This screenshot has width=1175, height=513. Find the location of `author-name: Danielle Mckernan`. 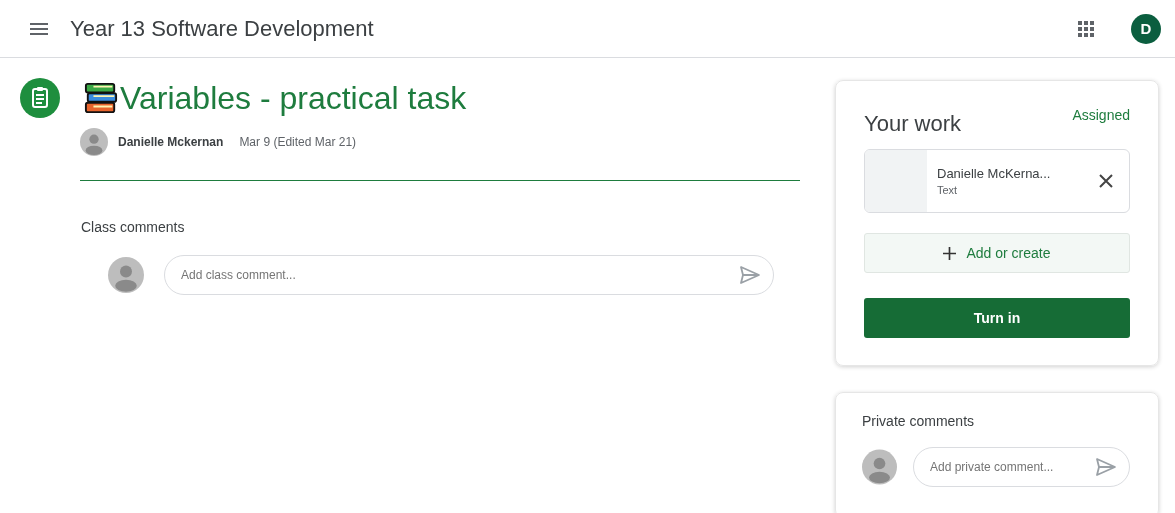

author-name: Danielle Mckernan is located at coordinates (171, 142).